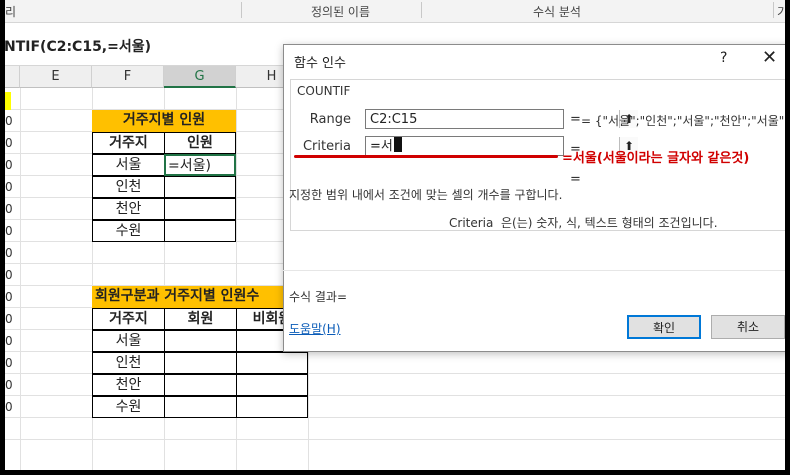  What do you see at coordinates (769, 57) in the screenshot?
I see `close-icon: ✕` at bounding box center [769, 57].